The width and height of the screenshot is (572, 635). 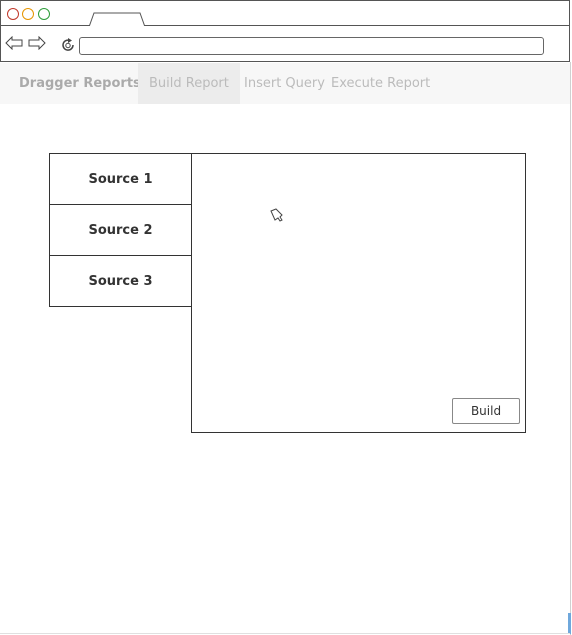 What do you see at coordinates (120, 281) in the screenshot?
I see `source-item-3: Source 3` at bounding box center [120, 281].